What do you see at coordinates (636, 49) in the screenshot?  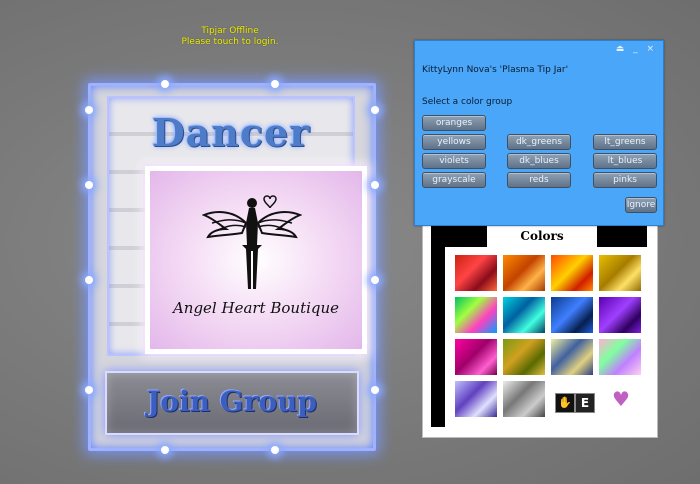 I see `dialog-window-controls: ⏏ _ ×` at bounding box center [636, 49].